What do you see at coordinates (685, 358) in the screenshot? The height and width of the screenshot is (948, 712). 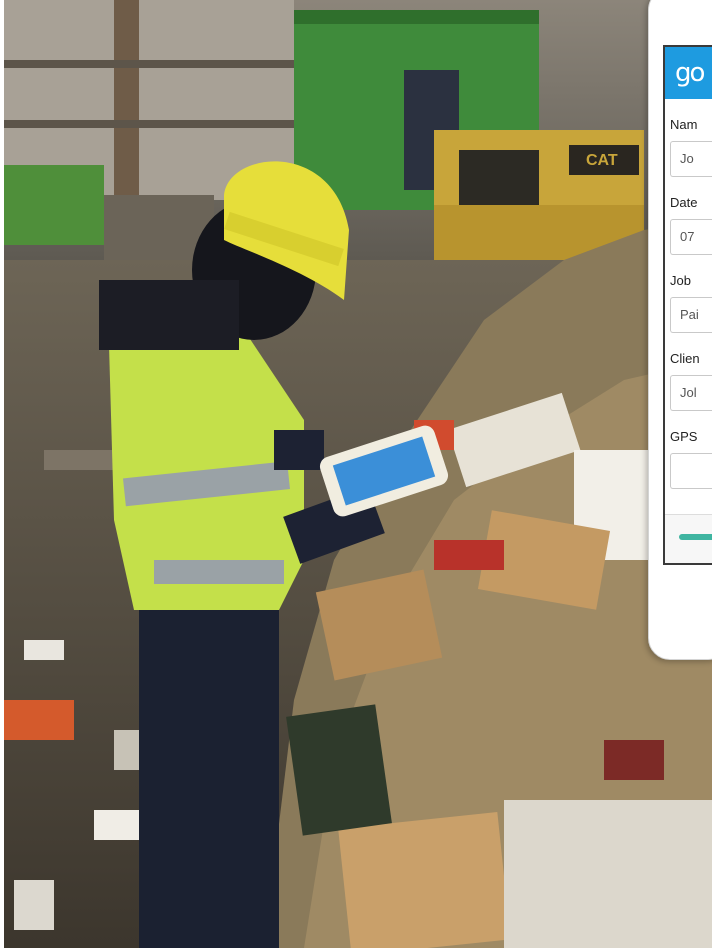 I see `client-label: Clien` at bounding box center [685, 358].